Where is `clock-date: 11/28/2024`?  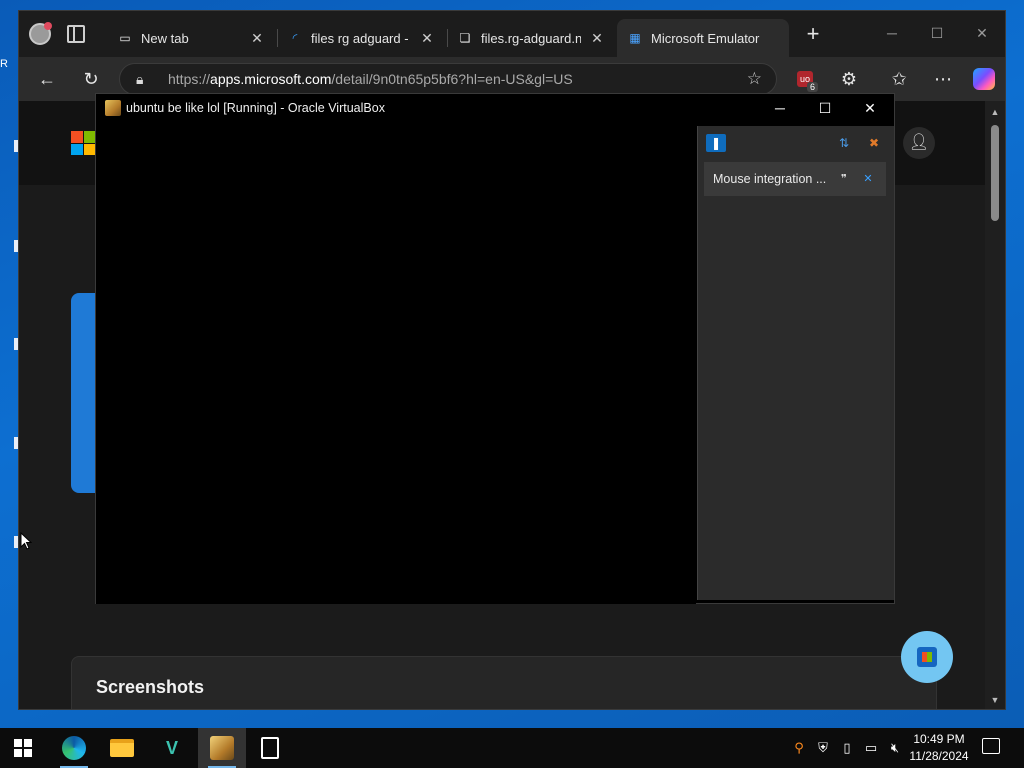
clock-date: 11/28/2024 is located at coordinates (939, 756).